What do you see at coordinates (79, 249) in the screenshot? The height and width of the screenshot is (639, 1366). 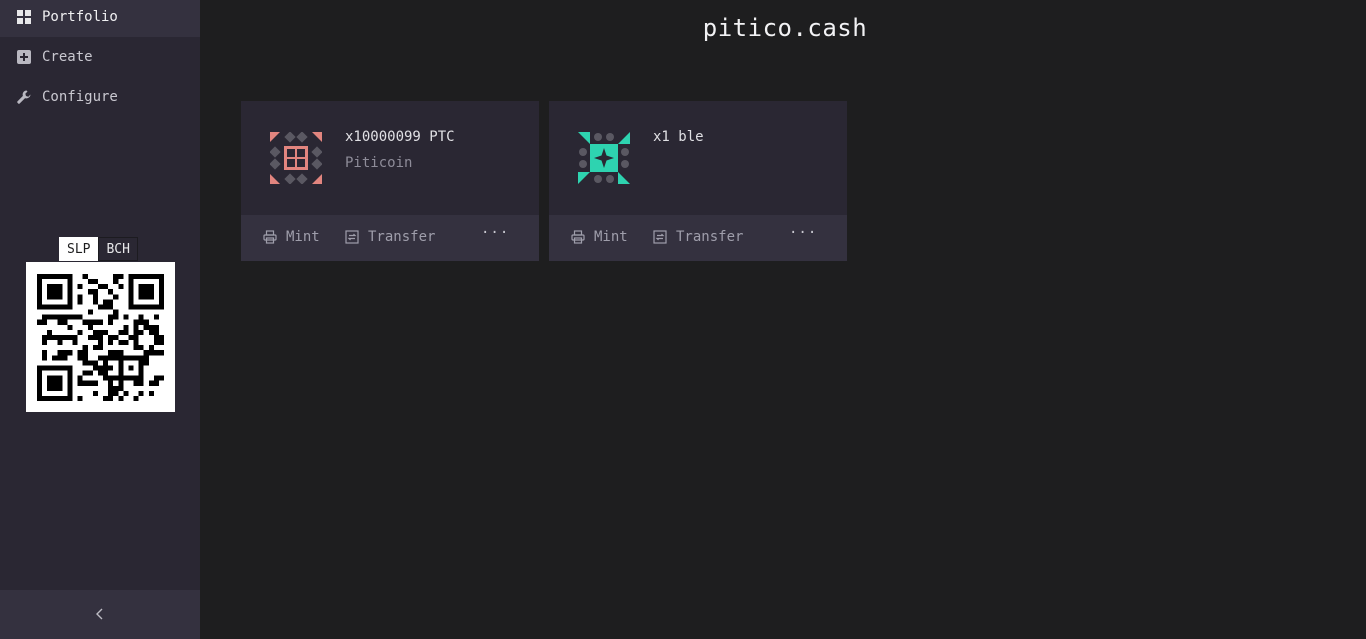 I see `tab-slp: SLP` at bounding box center [79, 249].